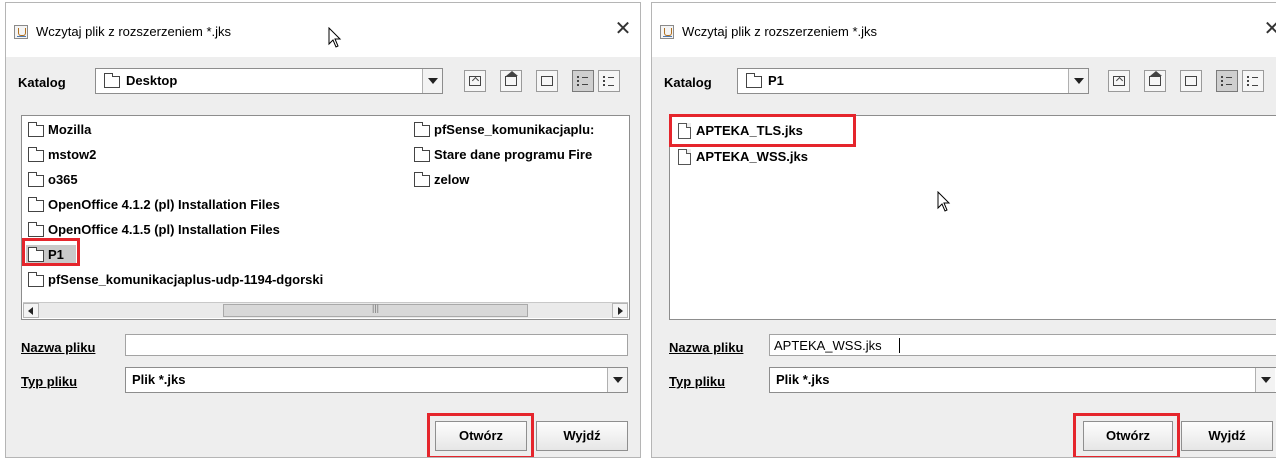 The height and width of the screenshot is (459, 1276). What do you see at coordinates (899, 345) in the screenshot?
I see `text-caret` at bounding box center [899, 345].